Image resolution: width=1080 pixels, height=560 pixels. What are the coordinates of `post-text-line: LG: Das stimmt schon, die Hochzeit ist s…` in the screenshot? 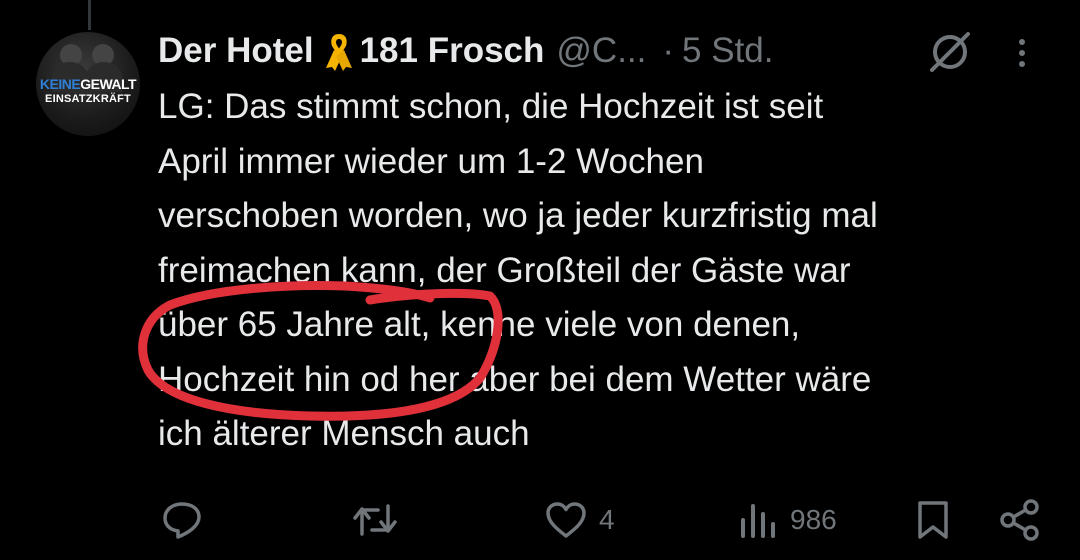 It's located at (491, 106).